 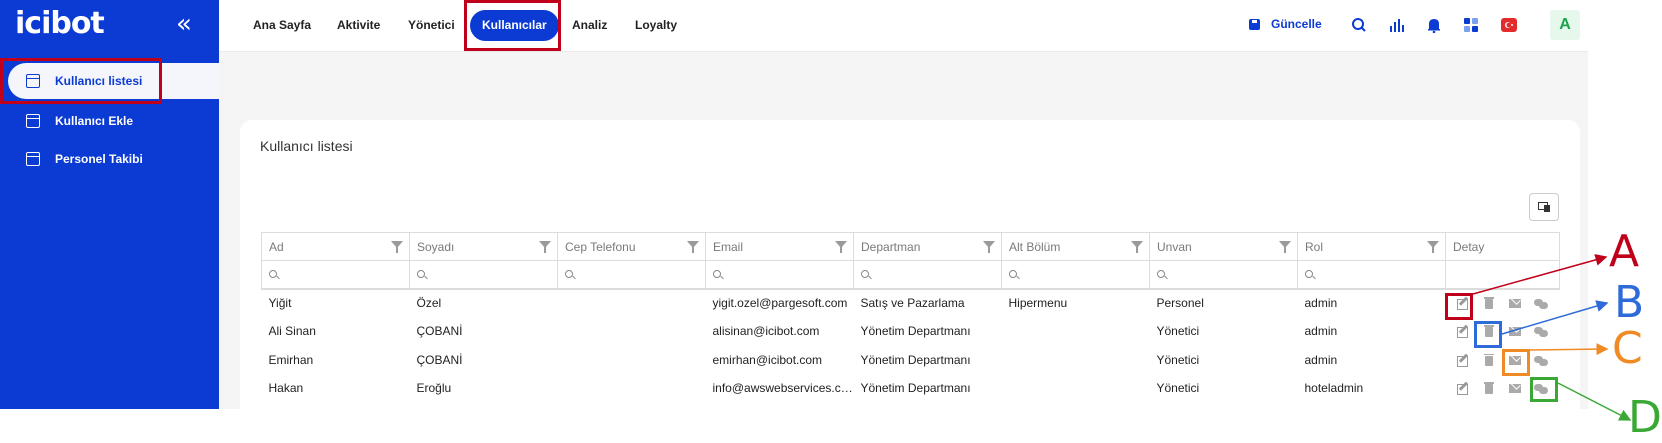 I want to click on arrow-c, so click(x=1569, y=349).